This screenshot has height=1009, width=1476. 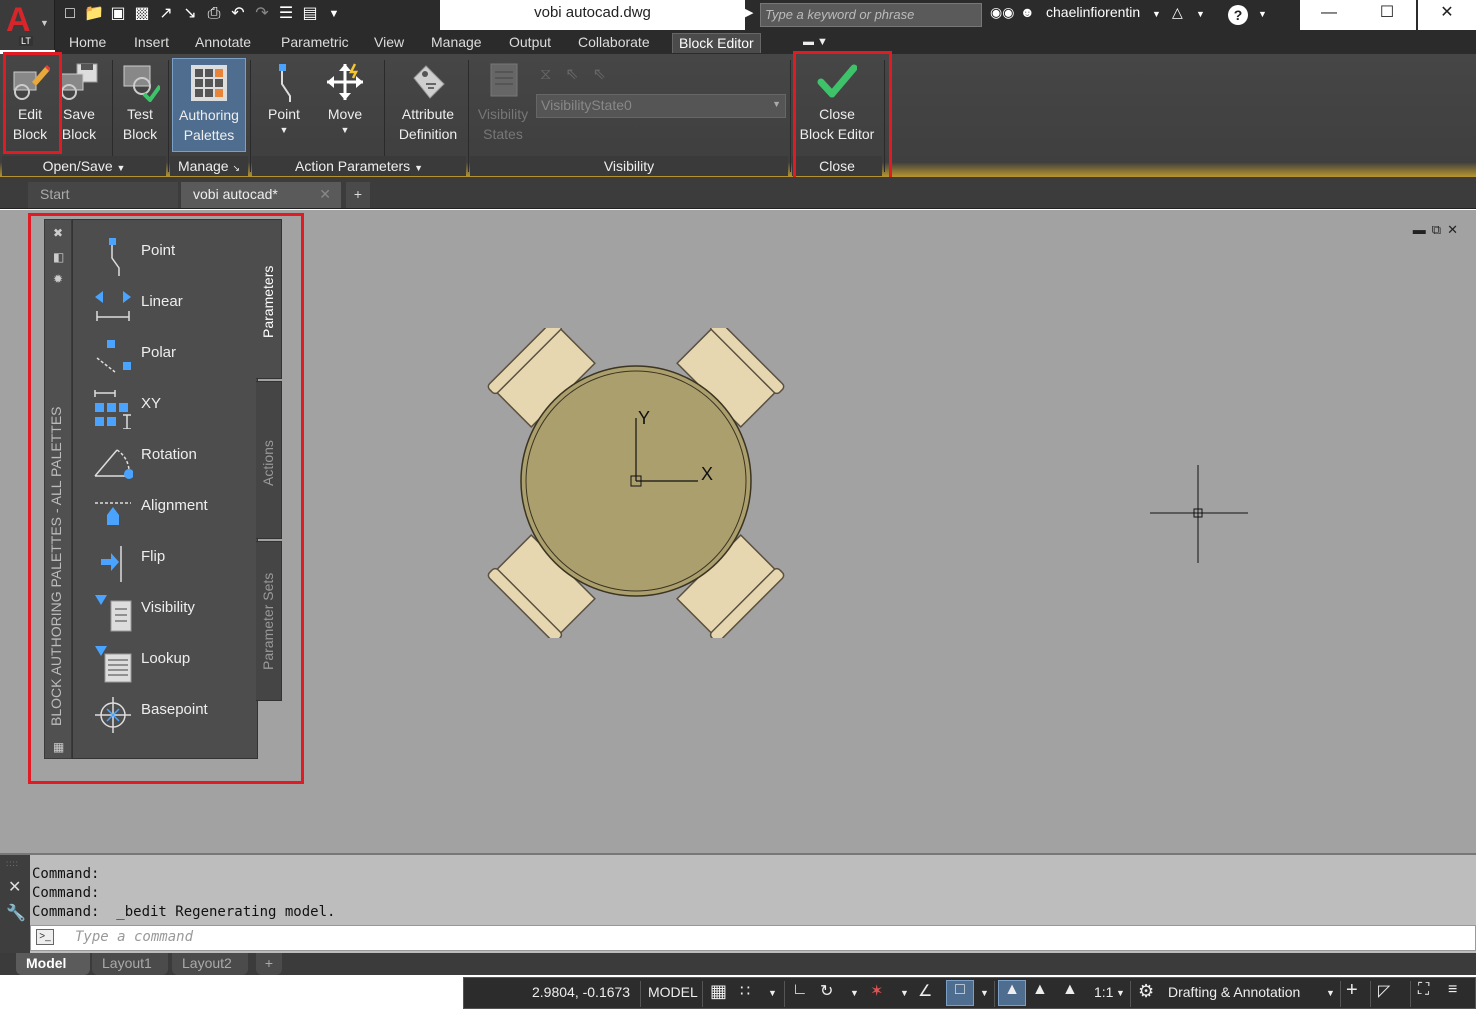 What do you see at coordinates (190, 14) in the screenshot?
I see `export-icon: ↘` at bounding box center [190, 14].